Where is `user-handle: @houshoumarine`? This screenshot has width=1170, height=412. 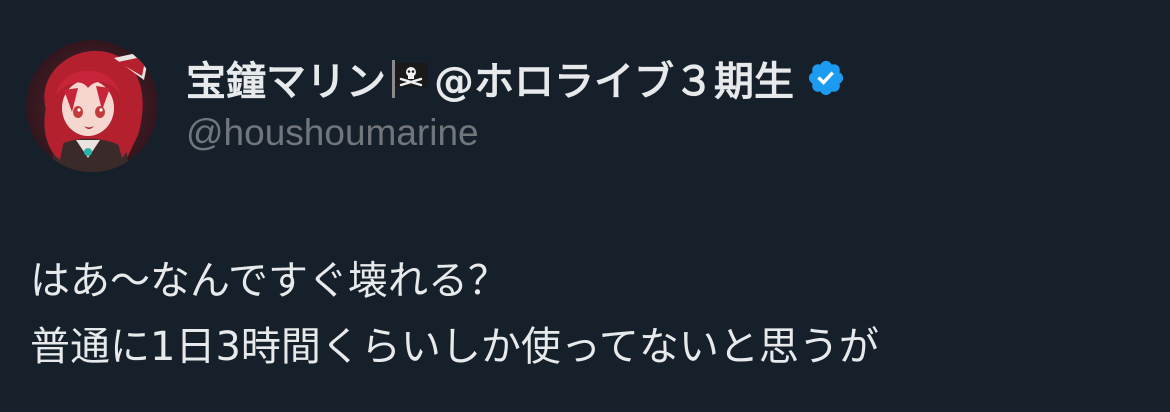 user-handle: @houshoumarine is located at coordinates (666, 133).